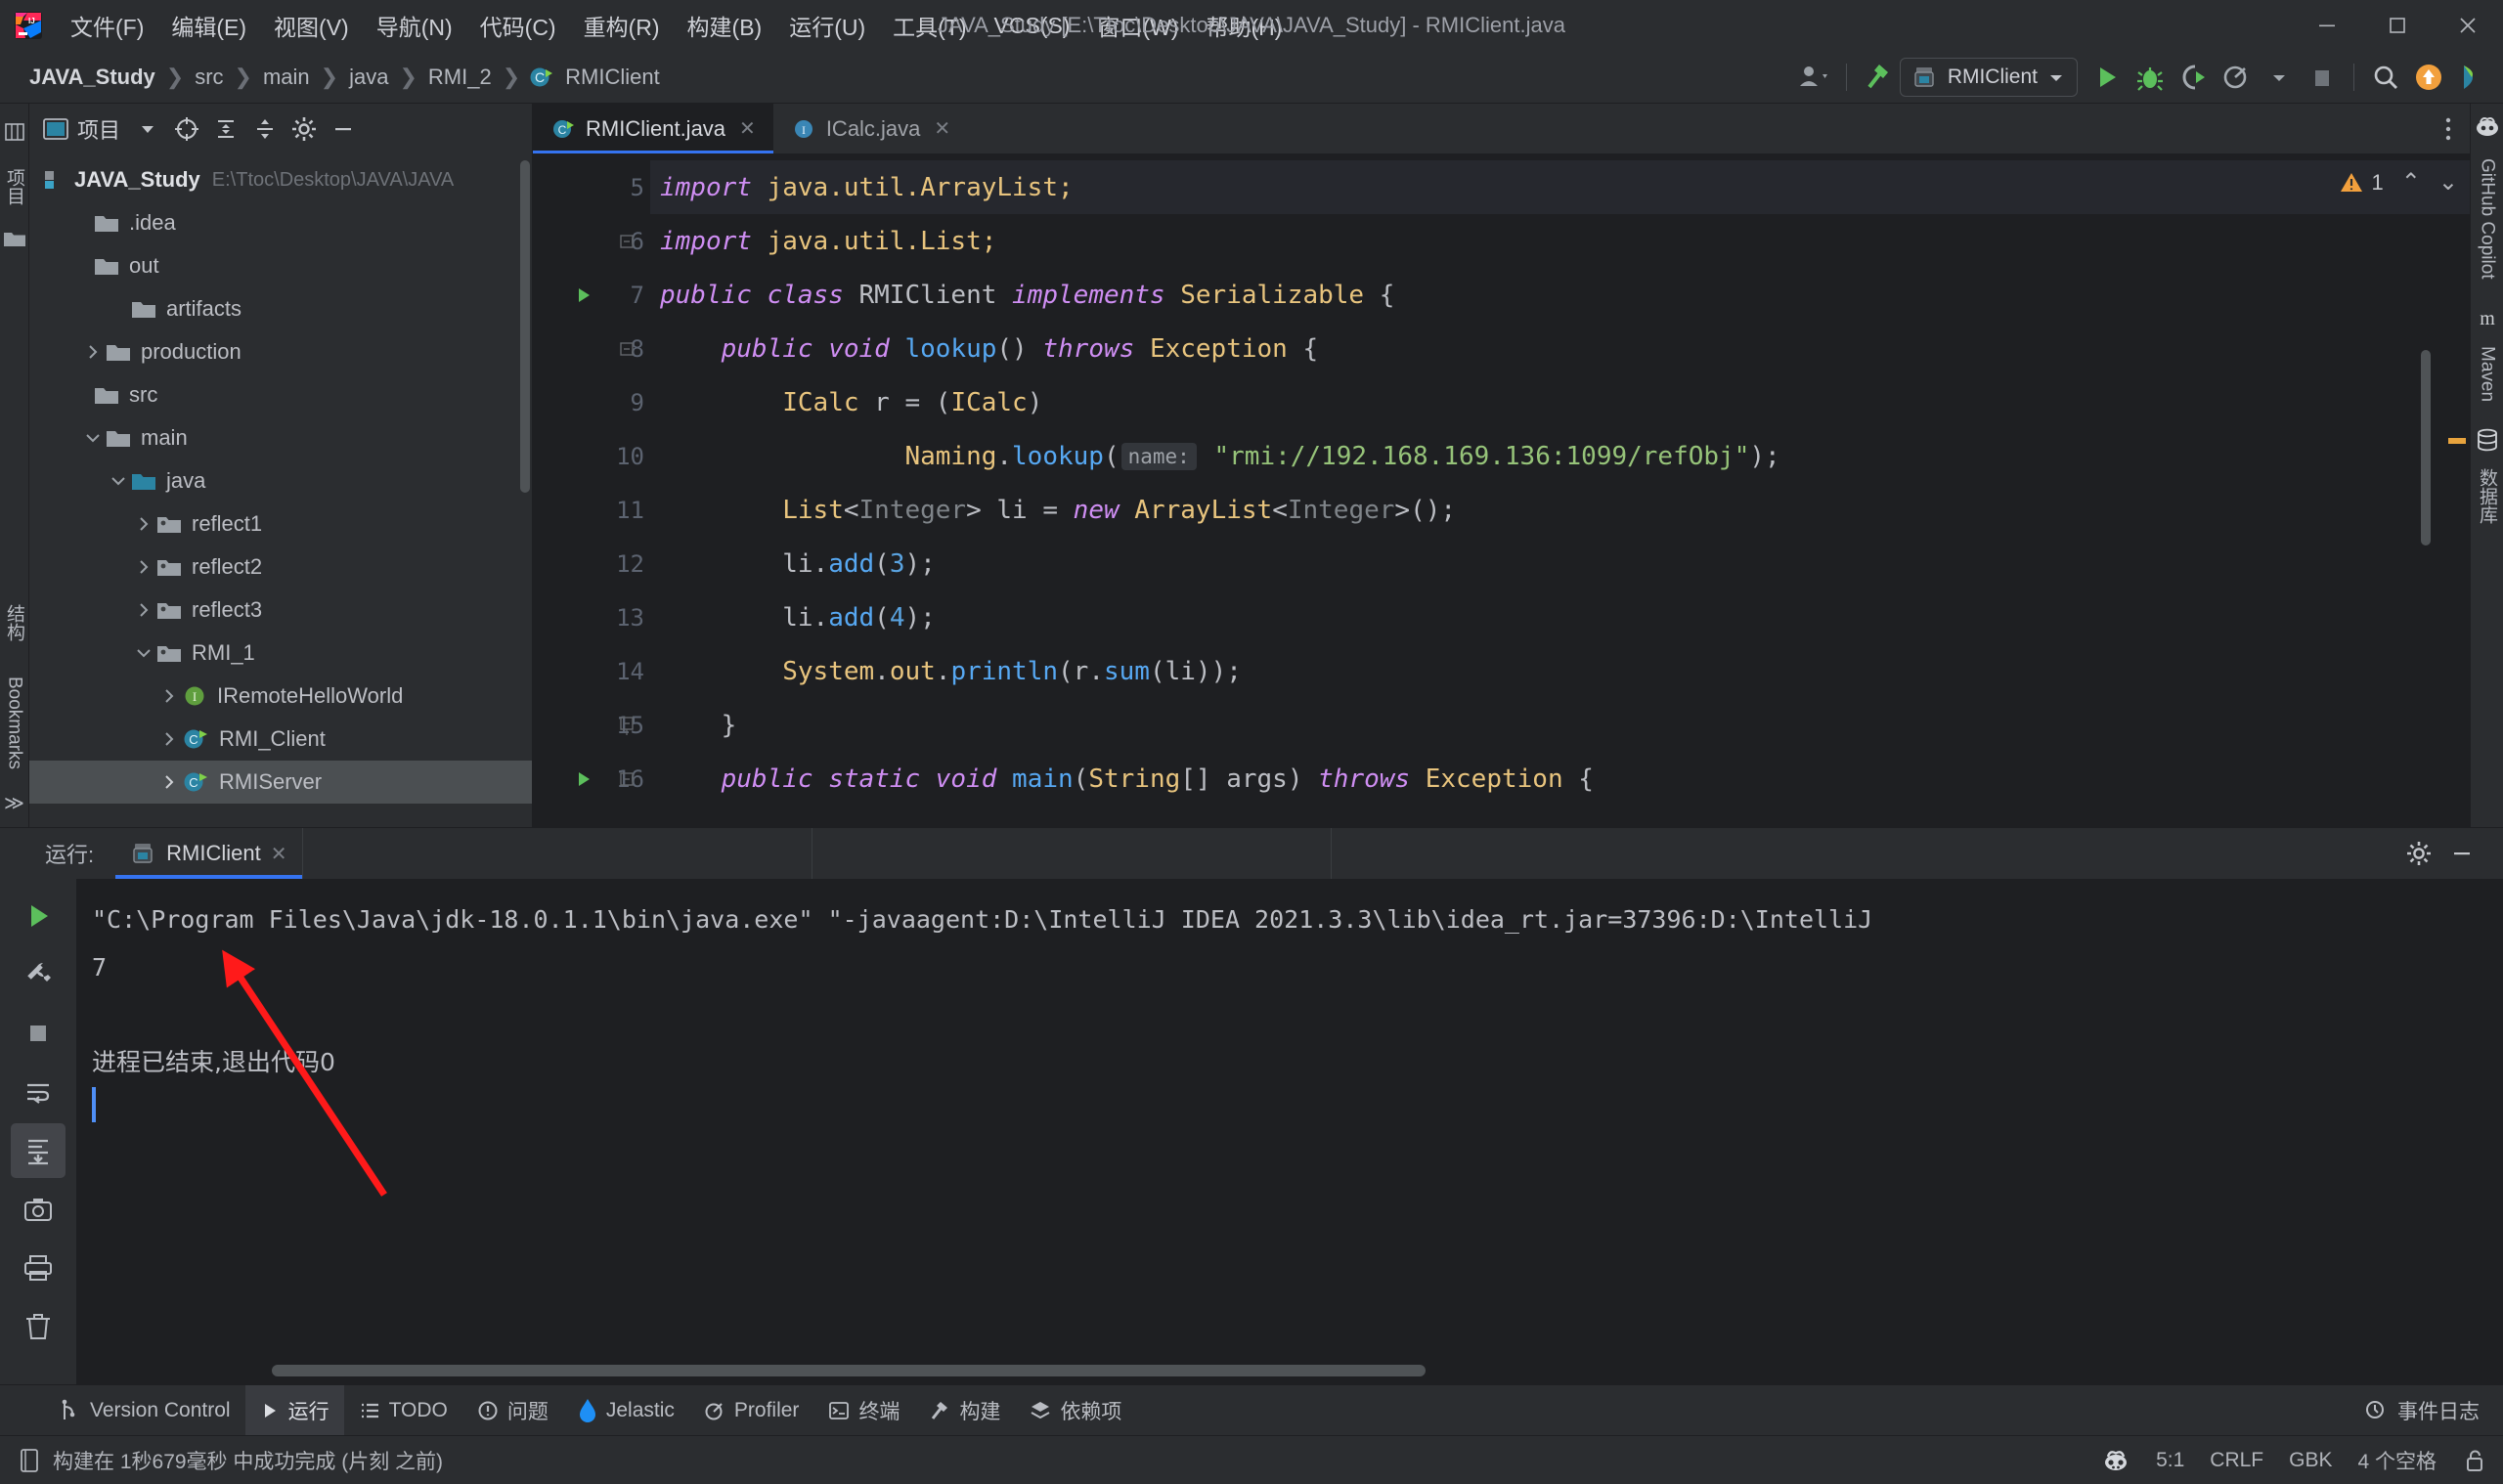 This screenshot has width=2503, height=1484. What do you see at coordinates (2150, 77) in the screenshot?
I see `debug-icon` at bounding box center [2150, 77].